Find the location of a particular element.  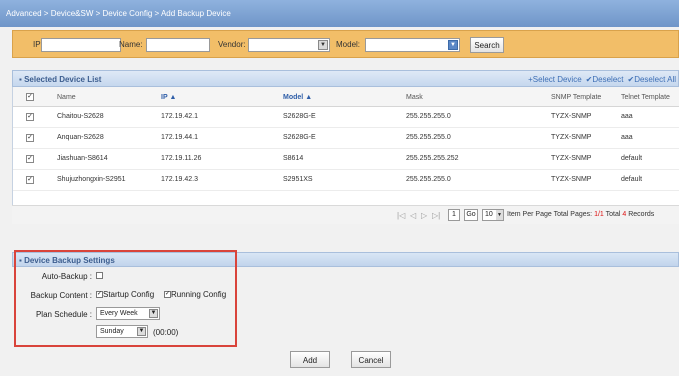

name-label: Name: is located at coordinates (131, 44).